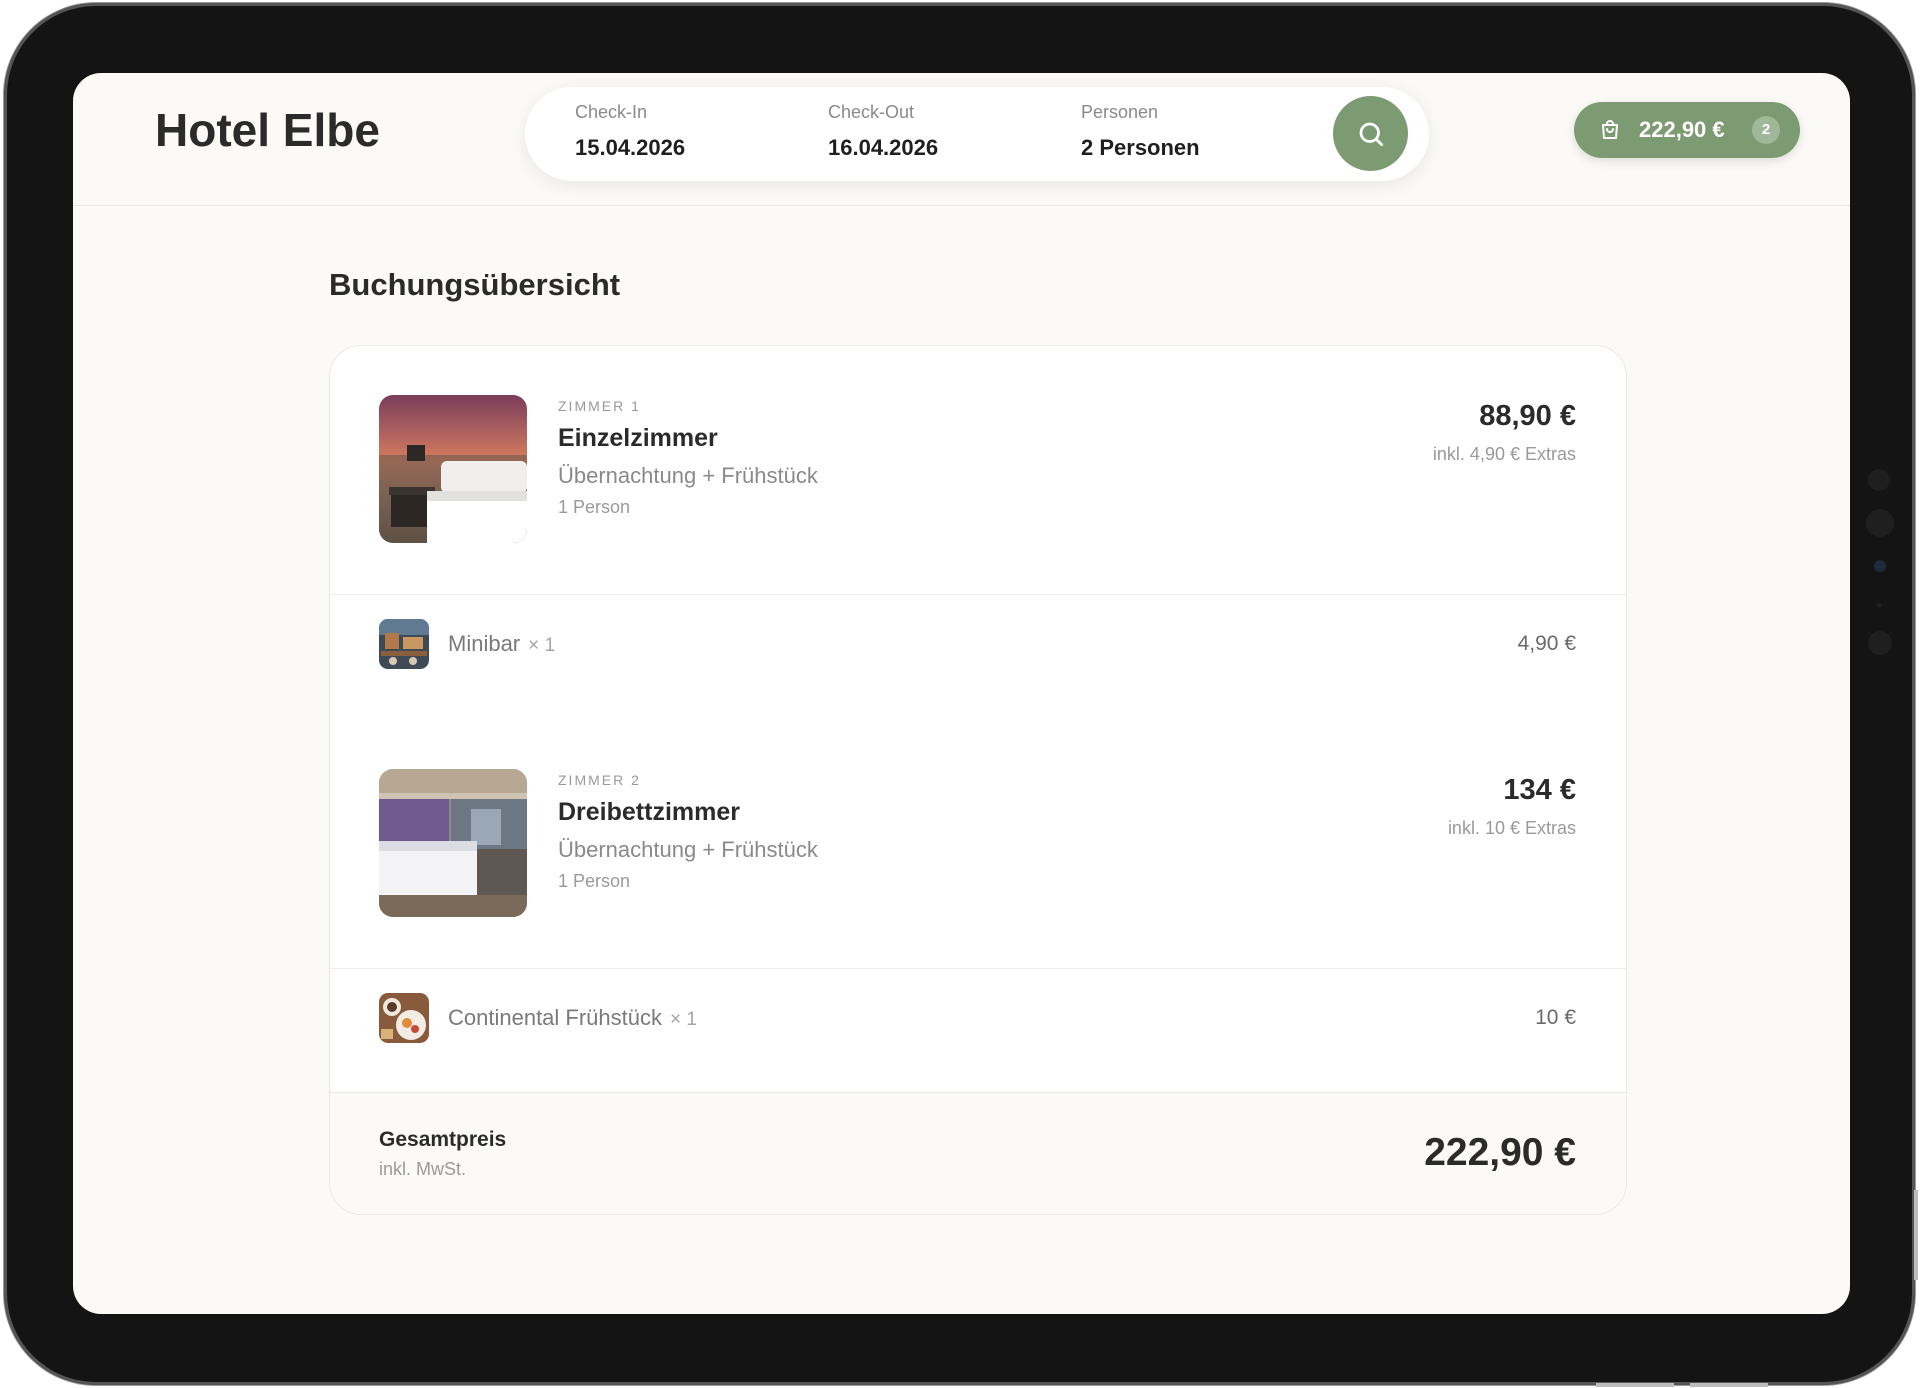 Image resolution: width=1925 pixels, height=1388 pixels. I want to click on extra-price: 10 €, so click(1555, 1017).